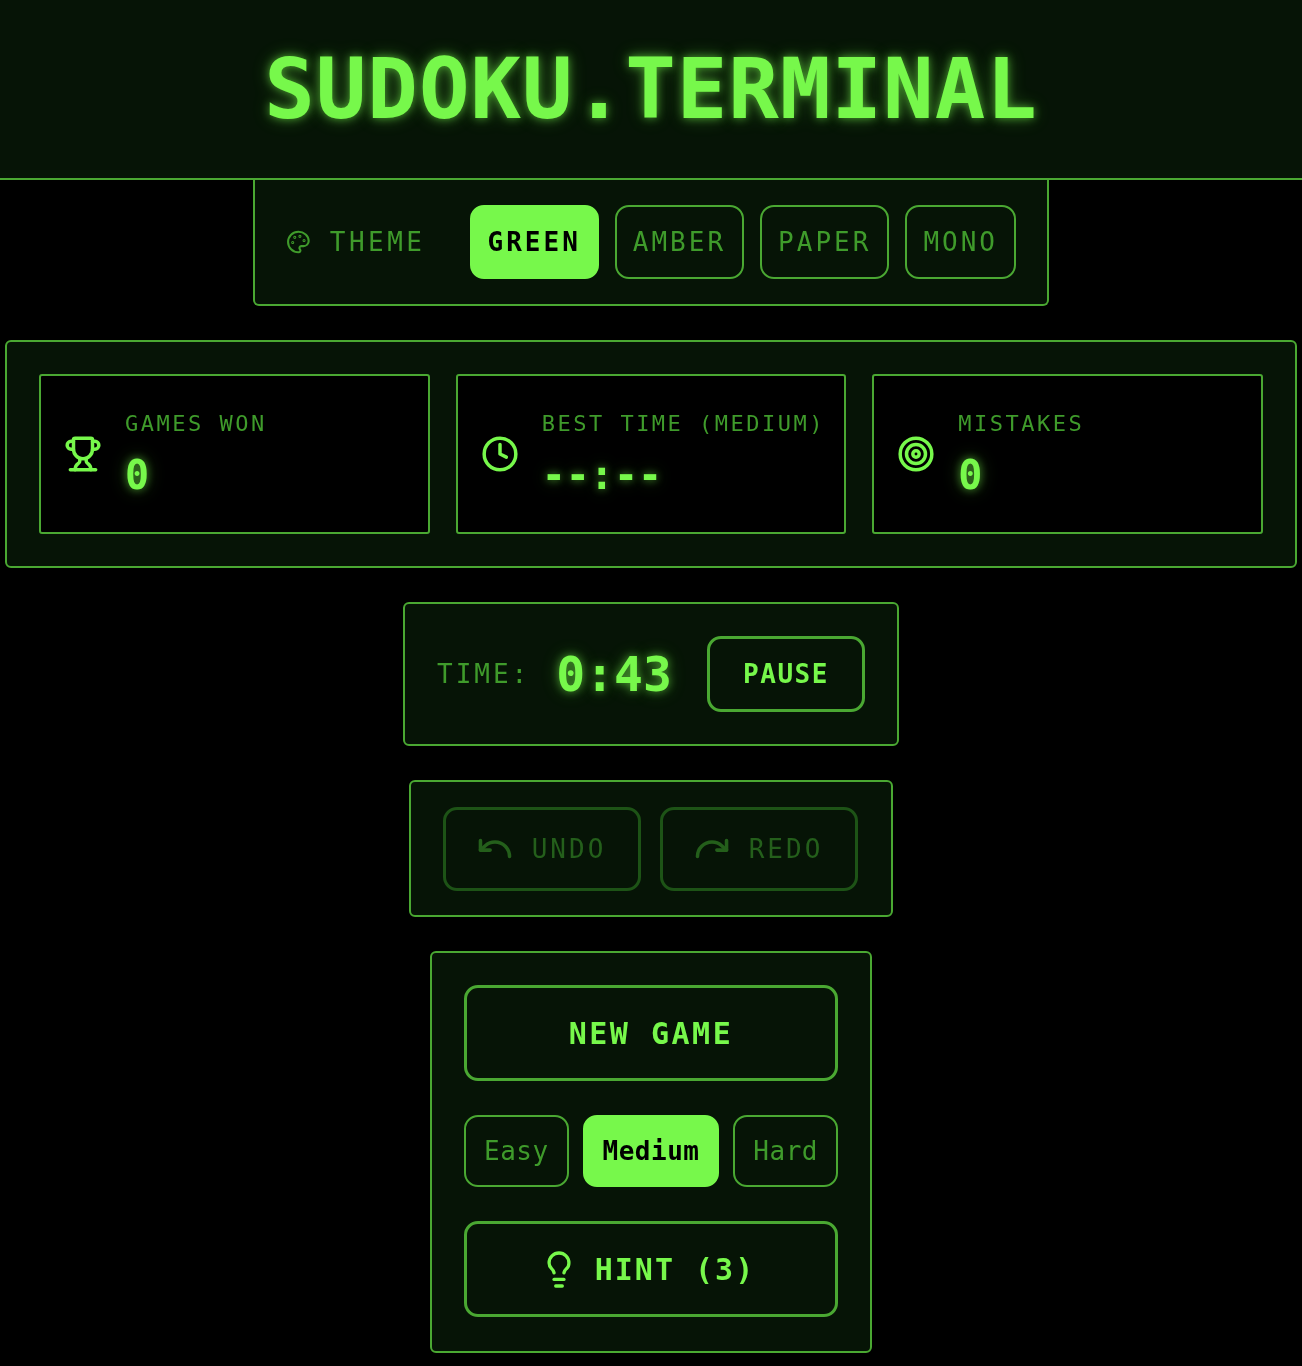 This screenshot has height=1366, width=1302. What do you see at coordinates (602, 475) in the screenshot?
I see `stat-value: --:--` at bounding box center [602, 475].